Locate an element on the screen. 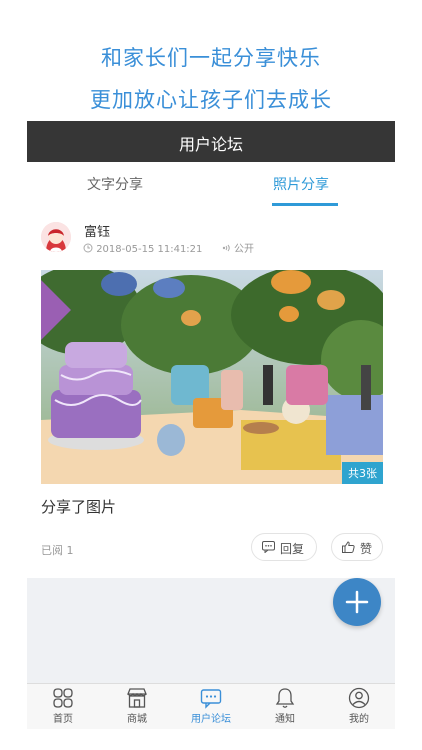  plus-icon is located at coordinates (357, 602).